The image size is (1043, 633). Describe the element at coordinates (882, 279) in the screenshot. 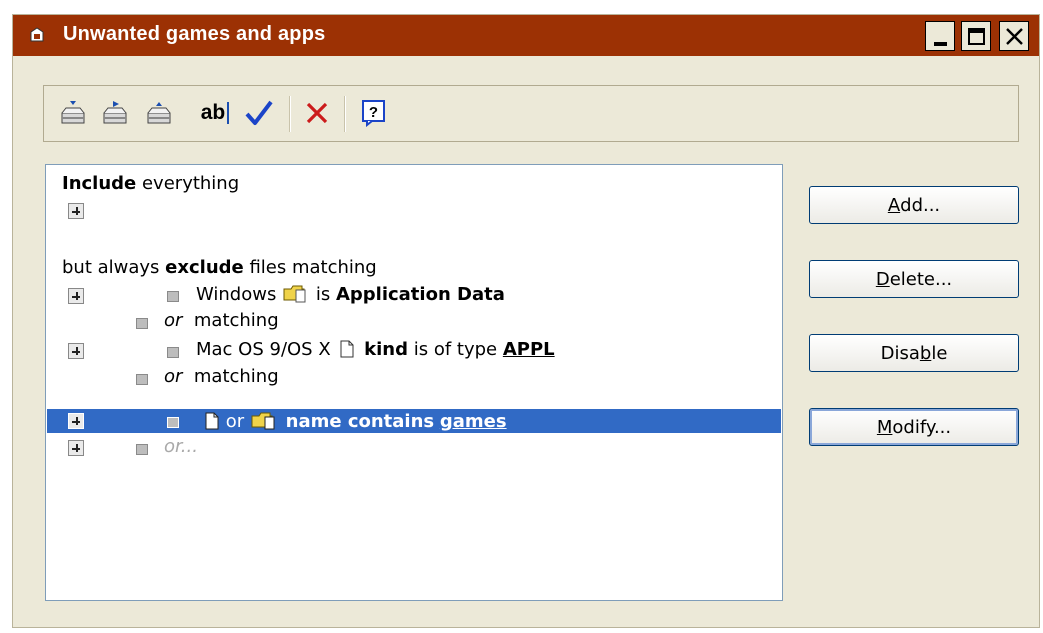

I see `delete-mnemonic: D` at that location.